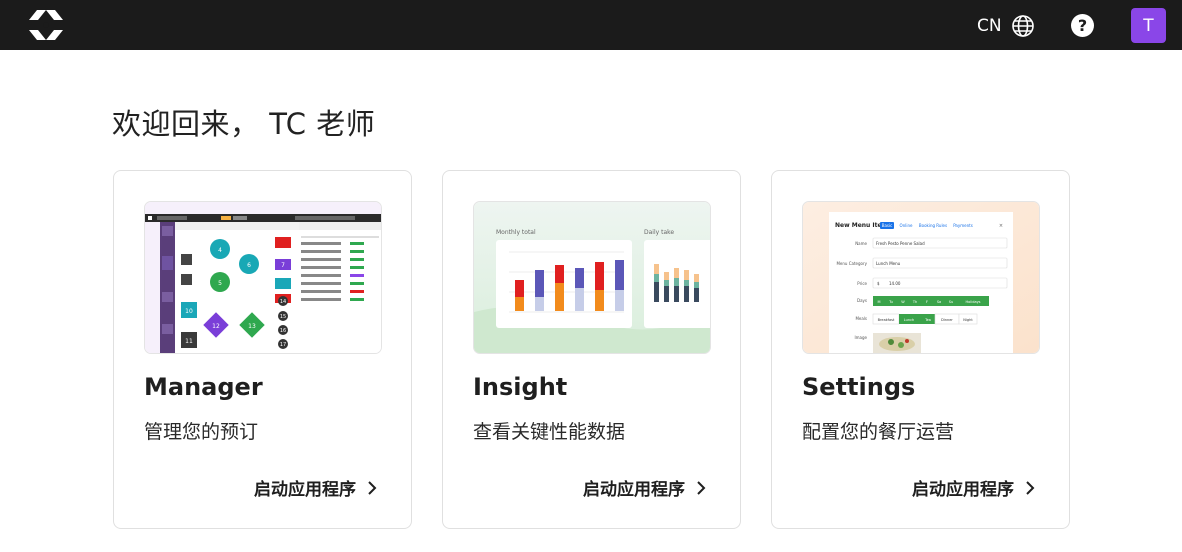 The width and height of the screenshot is (1182, 552). I want to click on preview-label: Th, so click(914, 302).